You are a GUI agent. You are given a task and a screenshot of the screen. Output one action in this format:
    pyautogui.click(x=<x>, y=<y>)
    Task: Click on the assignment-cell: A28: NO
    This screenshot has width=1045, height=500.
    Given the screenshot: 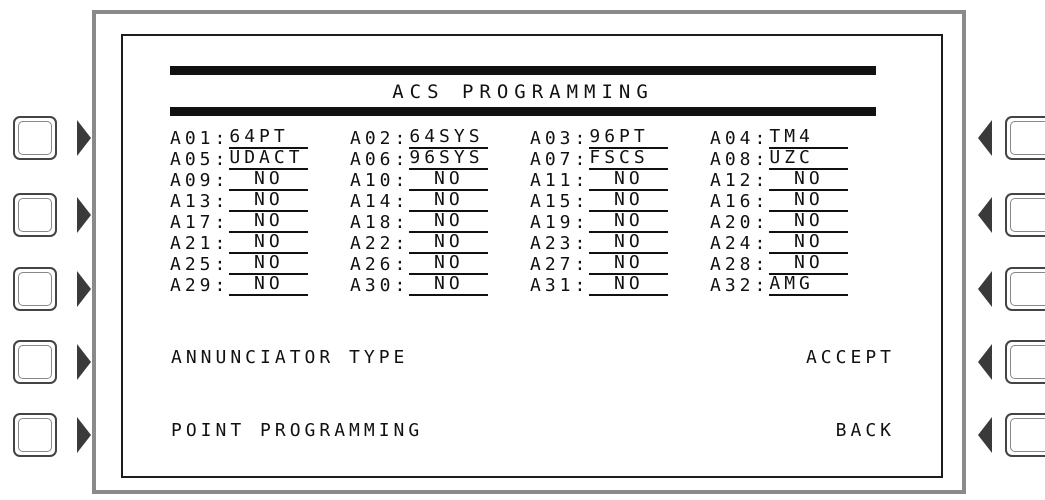 What is the action you would take?
    pyautogui.click(x=800, y=264)
    